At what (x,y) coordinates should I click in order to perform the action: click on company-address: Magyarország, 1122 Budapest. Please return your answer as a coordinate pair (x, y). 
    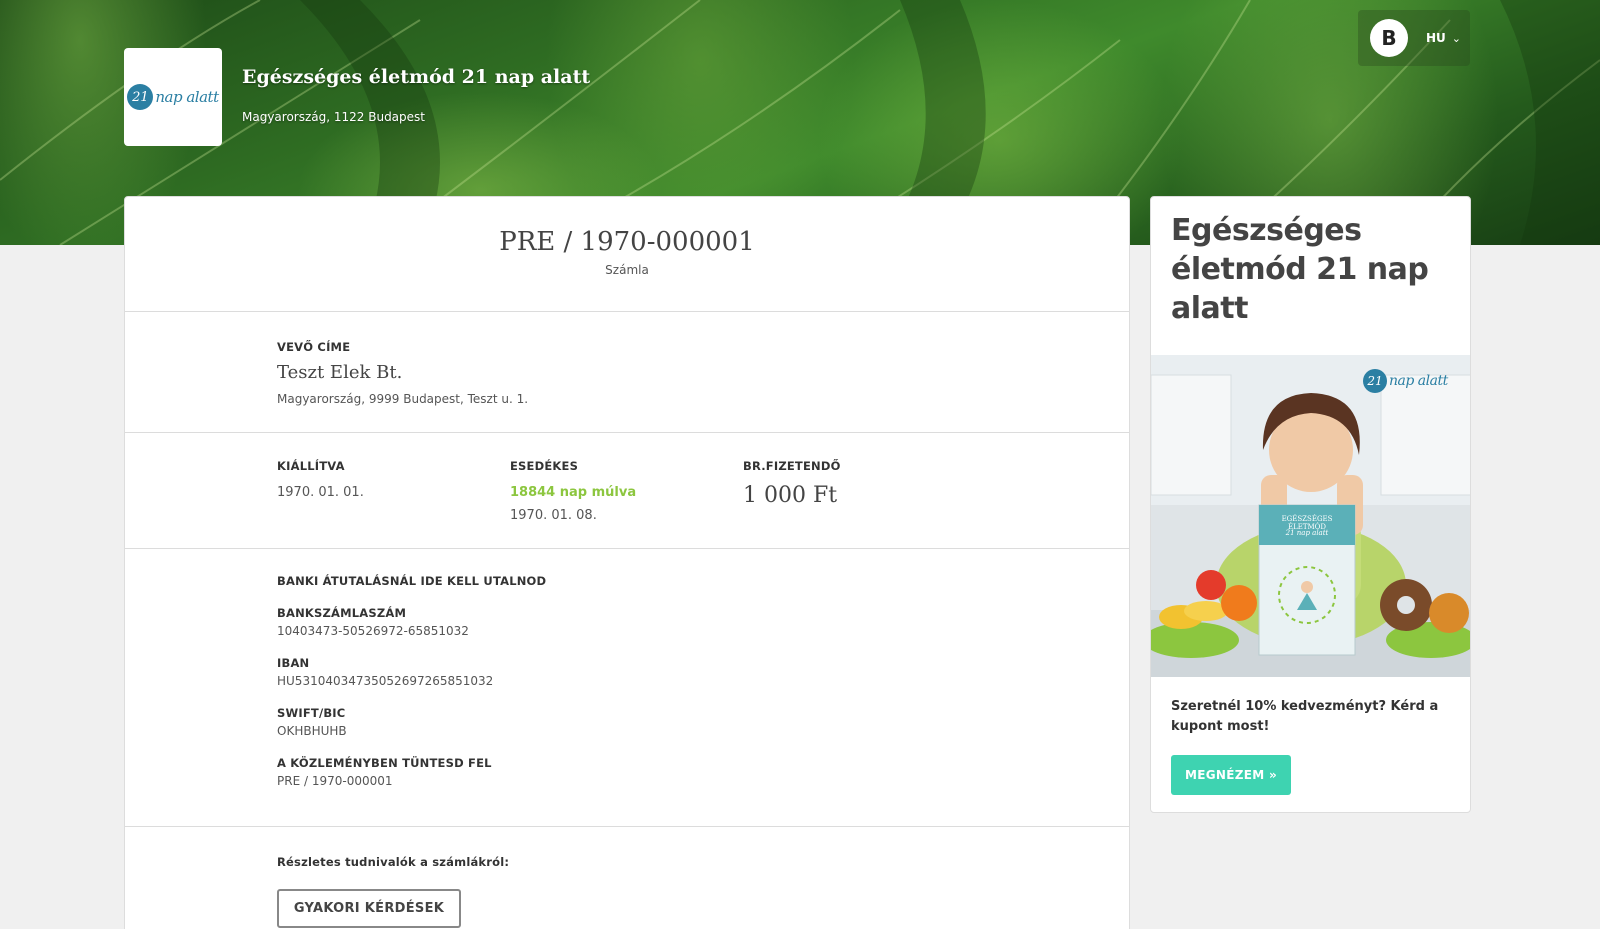
    Looking at the image, I should click on (333, 117).